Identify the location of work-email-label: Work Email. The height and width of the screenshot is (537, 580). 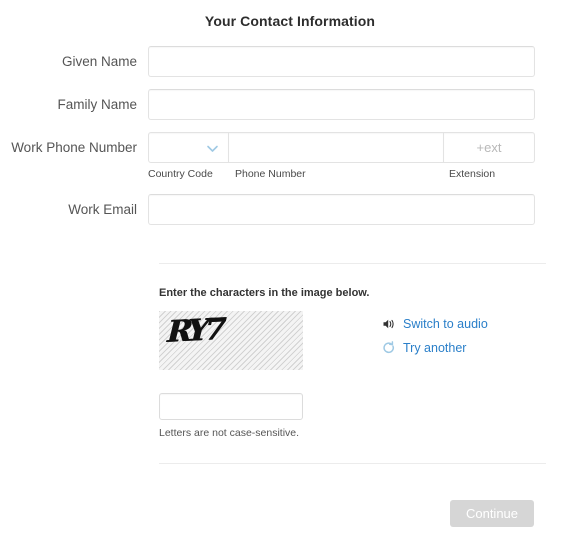
(102, 209).